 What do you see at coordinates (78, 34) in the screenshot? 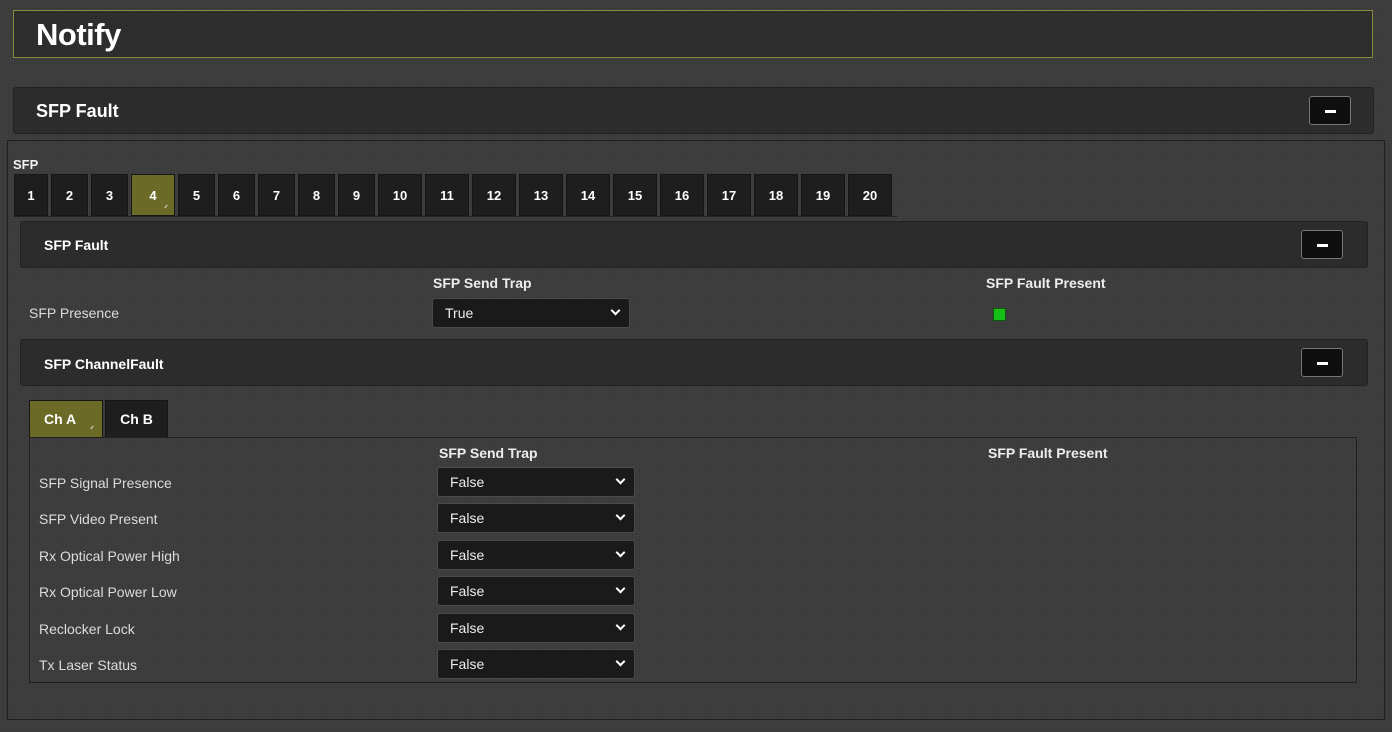
I see `page-title: Notify` at bounding box center [78, 34].